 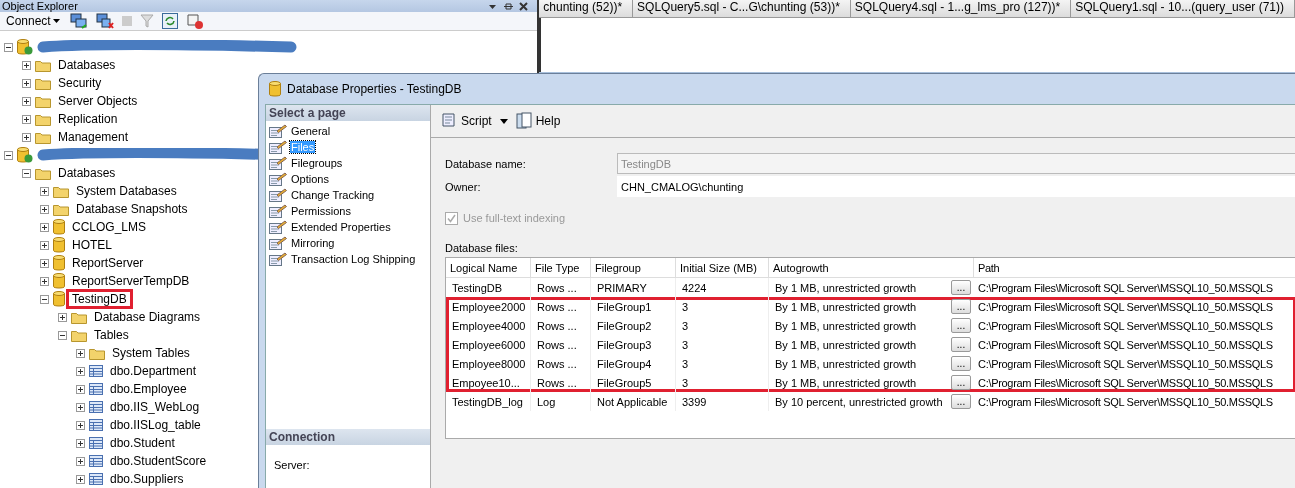 What do you see at coordinates (108, 263) in the screenshot?
I see `tree-item: ReportServer` at bounding box center [108, 263].